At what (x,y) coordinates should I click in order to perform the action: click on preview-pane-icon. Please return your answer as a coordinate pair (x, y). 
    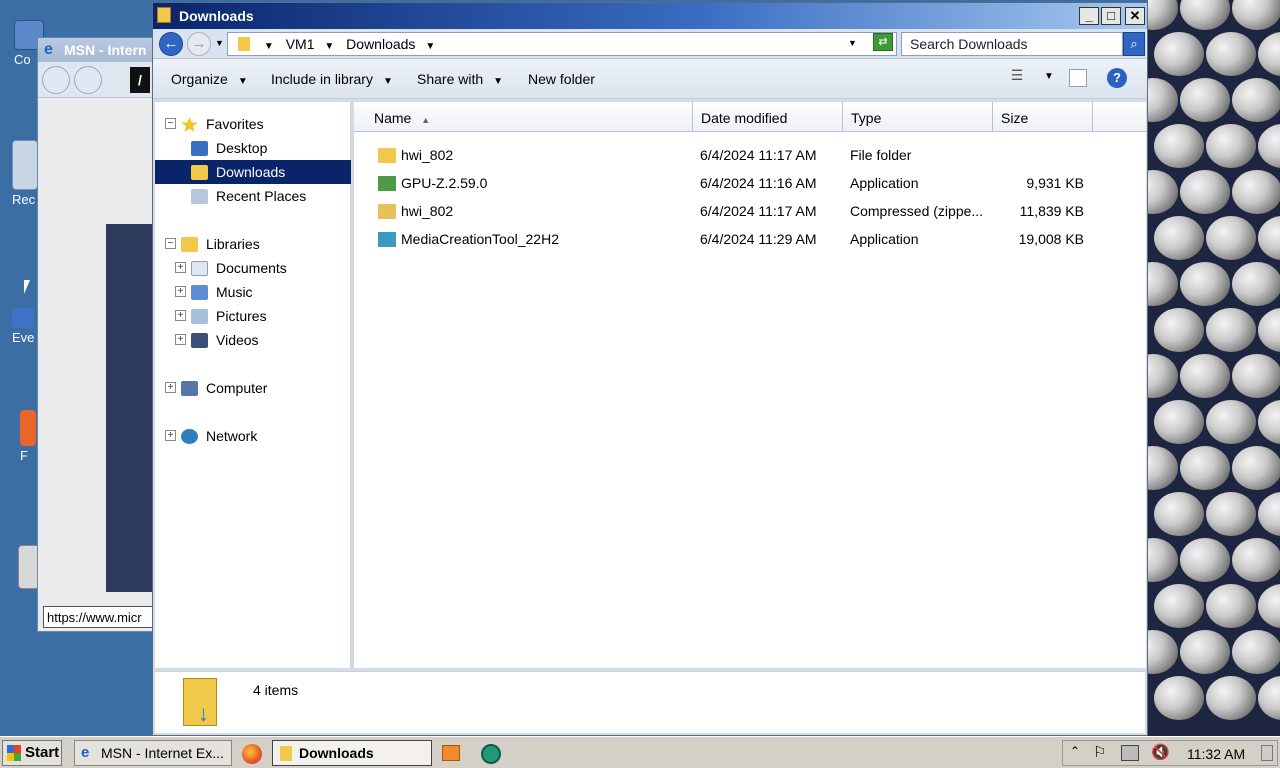
    Looking at the image, I should click on (1078, 78).